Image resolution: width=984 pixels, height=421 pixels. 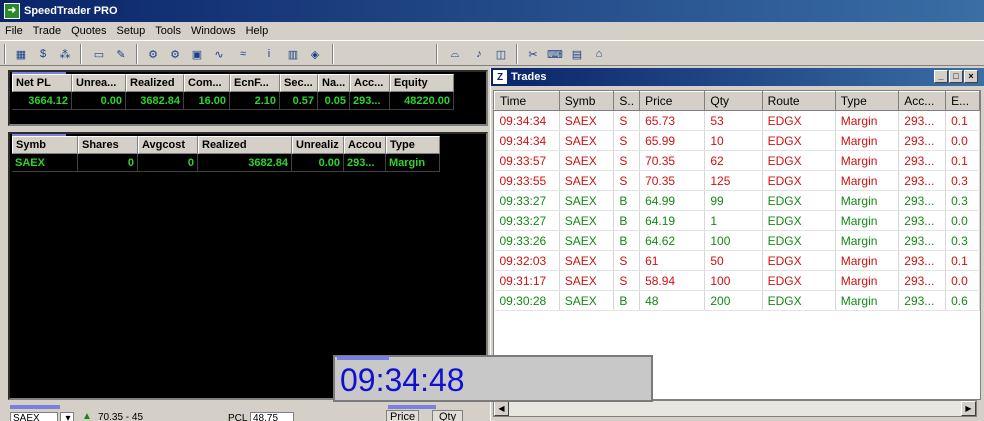 I want to click on col-unrealized: Unrealiz, so click(x=318, y=145).